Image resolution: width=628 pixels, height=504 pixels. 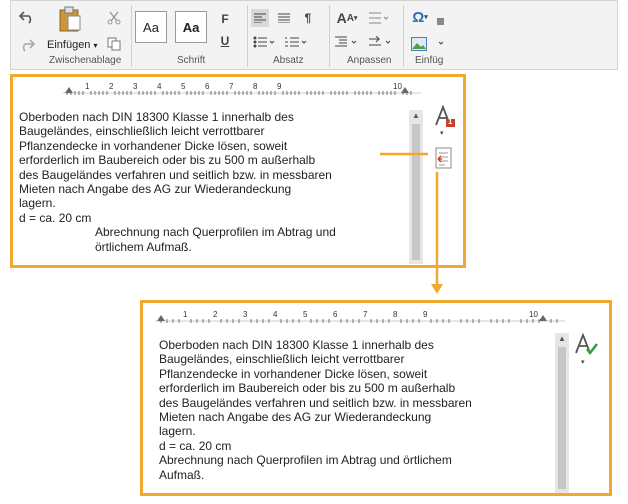 What do you see at coordinates (562, 339) in the screenshot?
I see `scroll-up-arrow-icon: ▲` at bounding box center [562, 339].